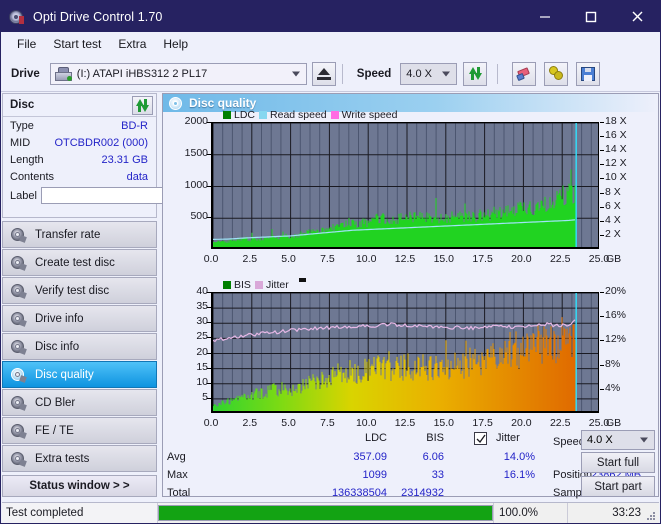 This screenshot has height=524, width=661. What do you see at coordinates (519, 475) in the screenshot?
I see `stats-jitter-max: 16.1%` at bounding box center [519, 475].